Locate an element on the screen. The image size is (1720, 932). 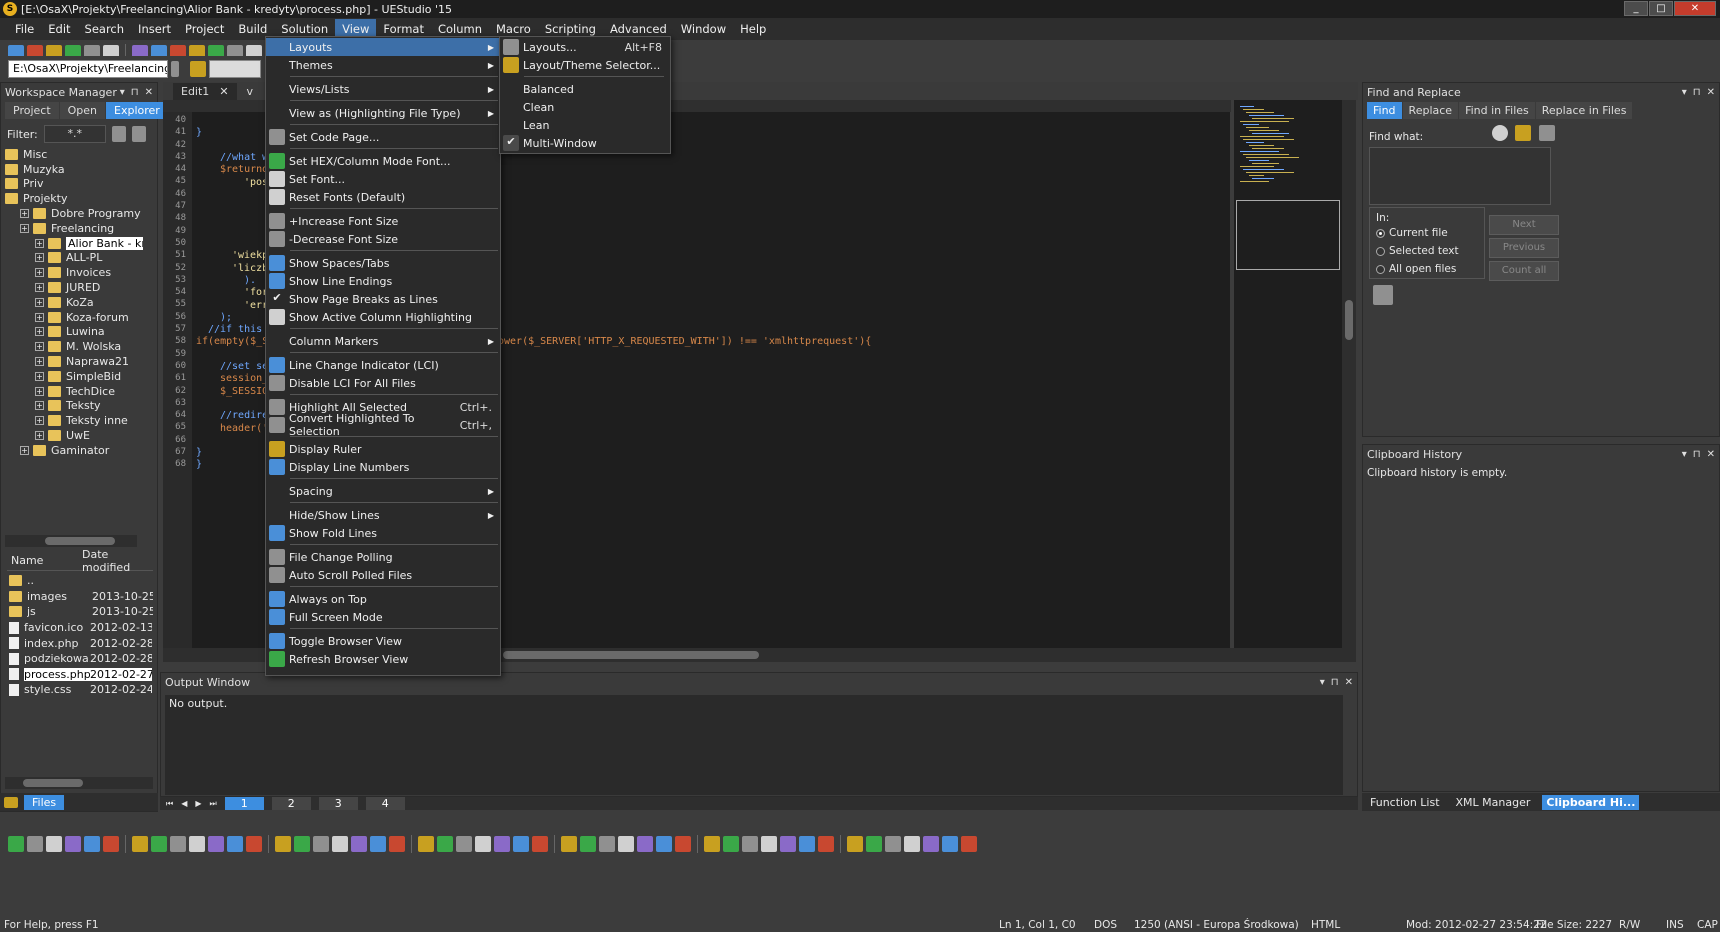
filter-apply-icon is located at coordinates (118, 134).